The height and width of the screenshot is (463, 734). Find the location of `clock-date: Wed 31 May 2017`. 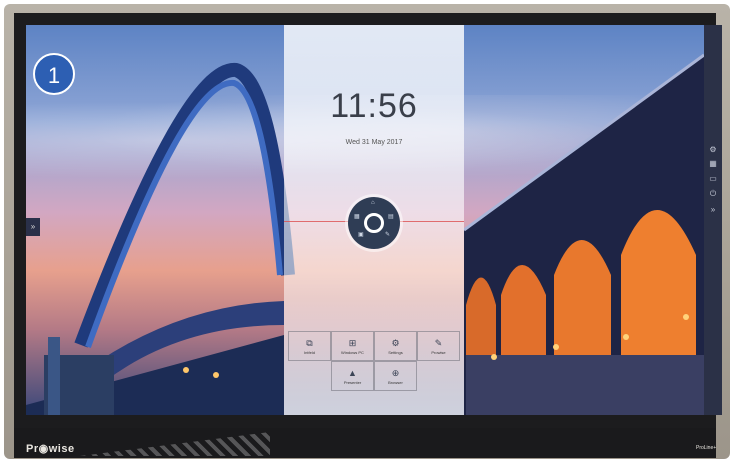

clock-date: Wed 31 May 2017 is located at coordinates (374, 142).